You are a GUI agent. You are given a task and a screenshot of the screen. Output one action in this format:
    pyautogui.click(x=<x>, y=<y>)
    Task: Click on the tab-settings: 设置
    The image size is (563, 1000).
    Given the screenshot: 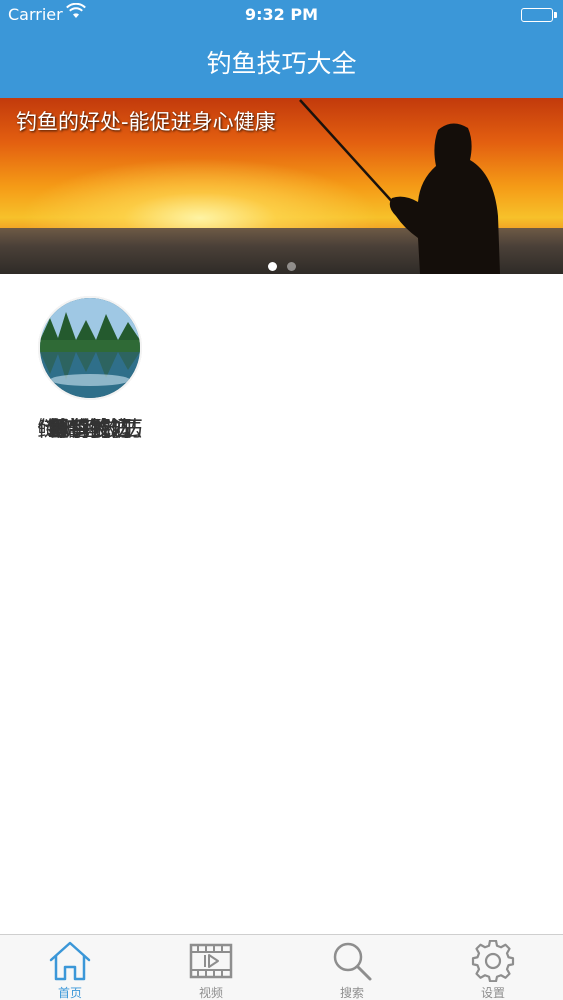 What is the action you would take?
    pyautogui.click(x=493, y=967)
    